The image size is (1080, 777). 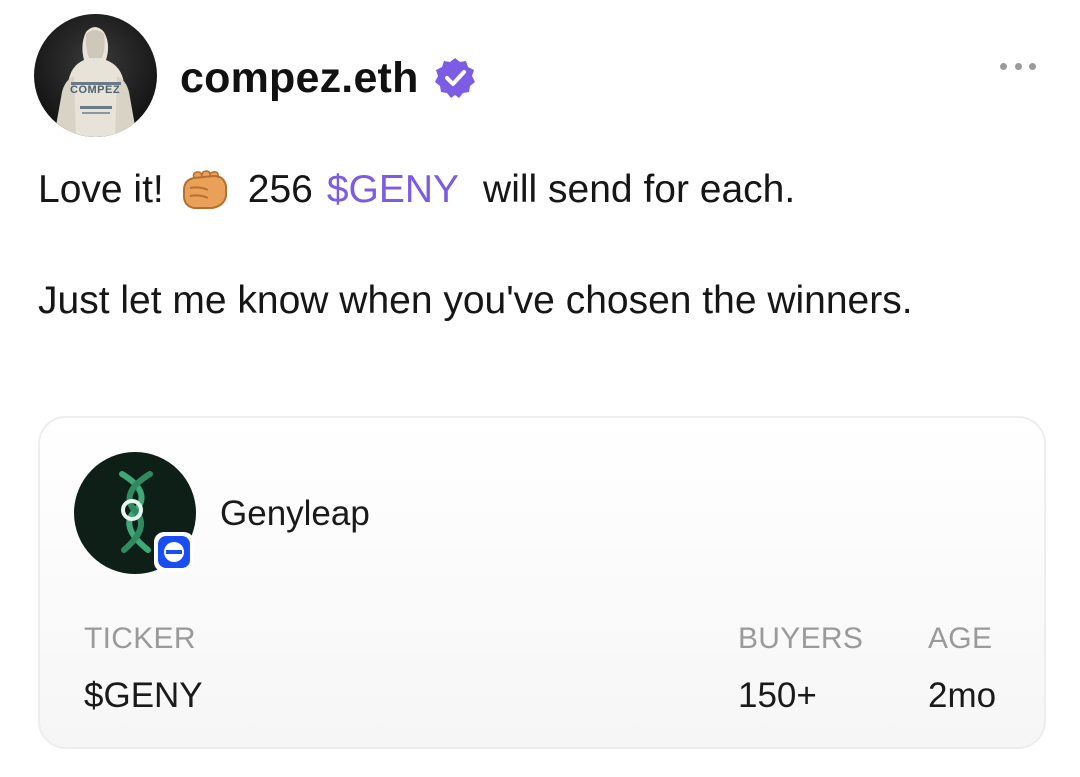 What do you see at coordinates (777, 695) in the screenshot?
I see `buyers-value: 150+` at bounding box center [777, 695].